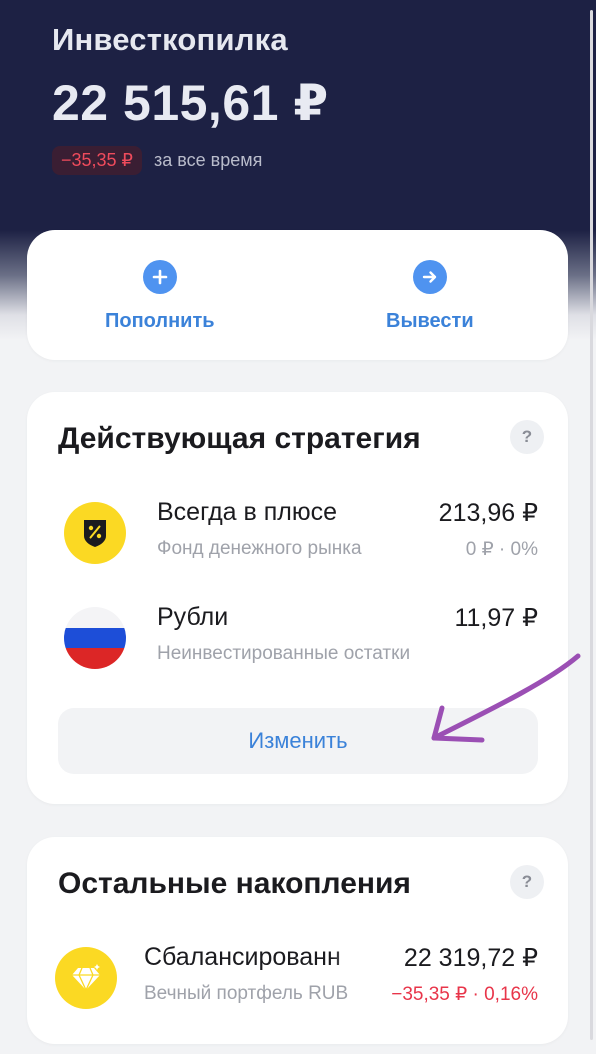 This screenshot has height=1054, width=596. What do you see at coordinates (470, 958) in the screenshot?
I see `portfolio-value: 22 319,72 ₽` at bounding box center [470, 958].